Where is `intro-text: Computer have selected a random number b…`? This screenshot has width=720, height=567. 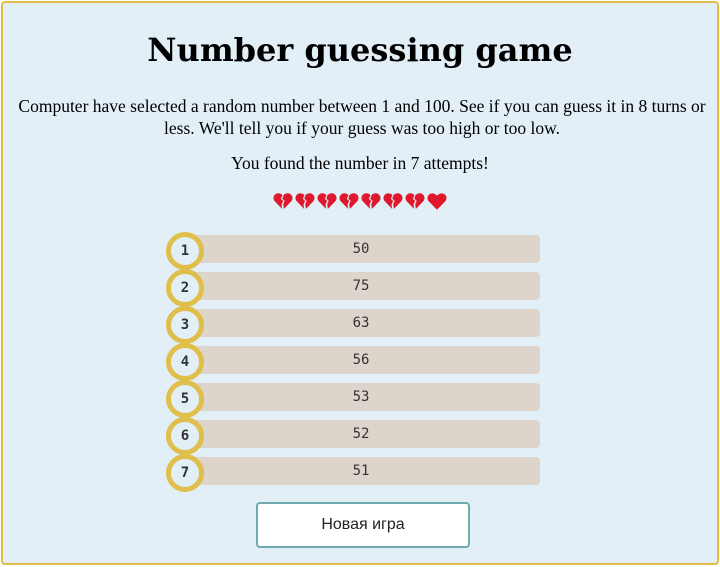 intro-text: Computer have selected a random number b… is located at coordinates (362, 117).